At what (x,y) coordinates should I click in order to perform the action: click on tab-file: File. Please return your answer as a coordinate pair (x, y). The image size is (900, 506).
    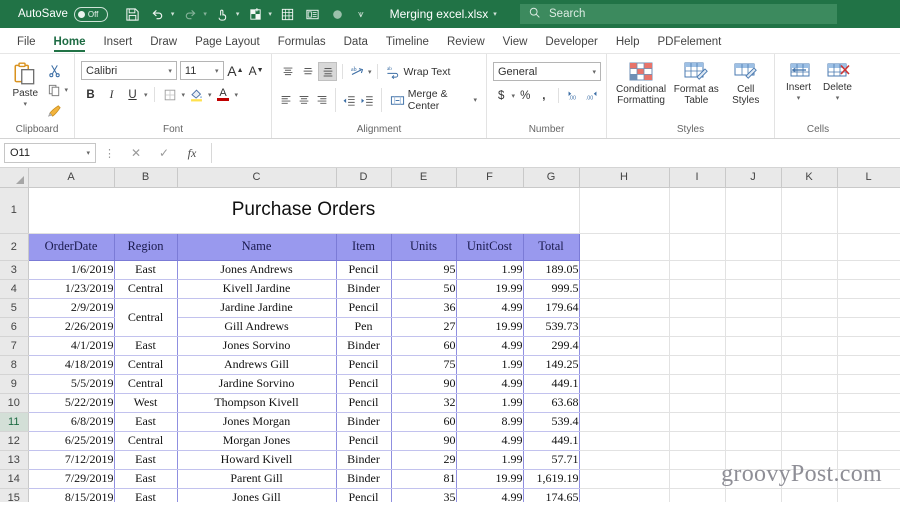
    Looking at the image, I should click on (26, 43).